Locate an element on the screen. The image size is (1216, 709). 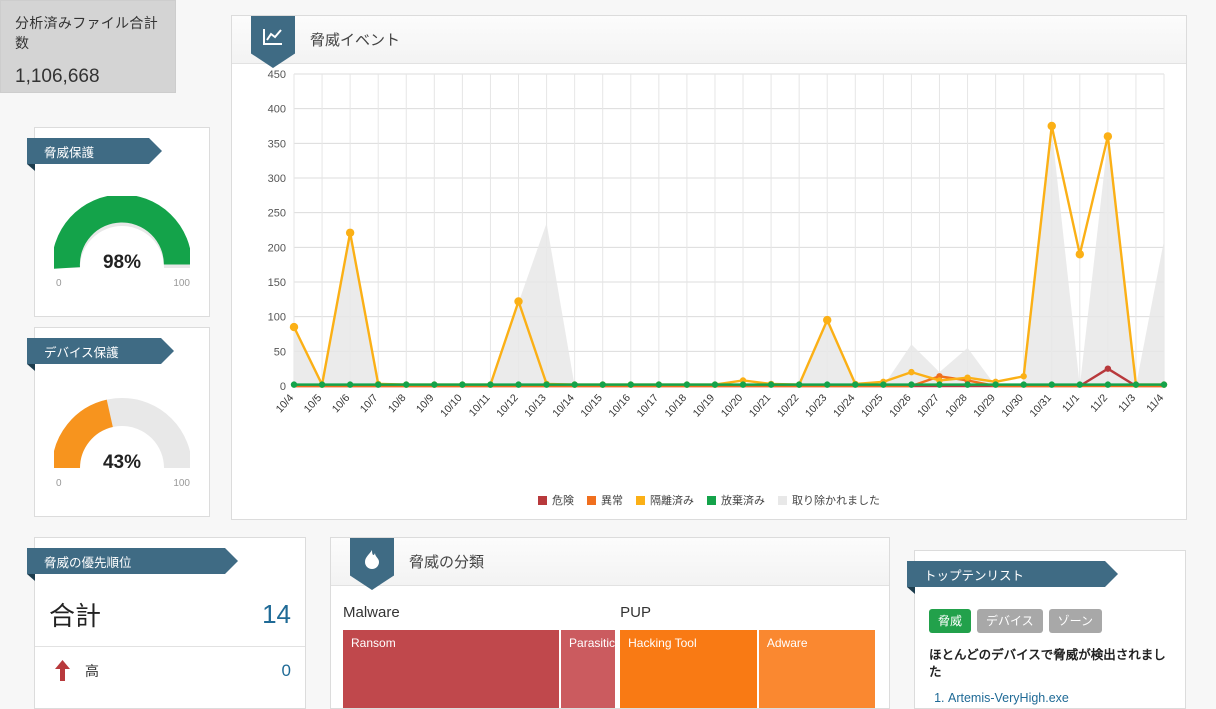
top-ten-tabs: 脅威 デバイス ゾーン is located at coordinates (1050, 621).